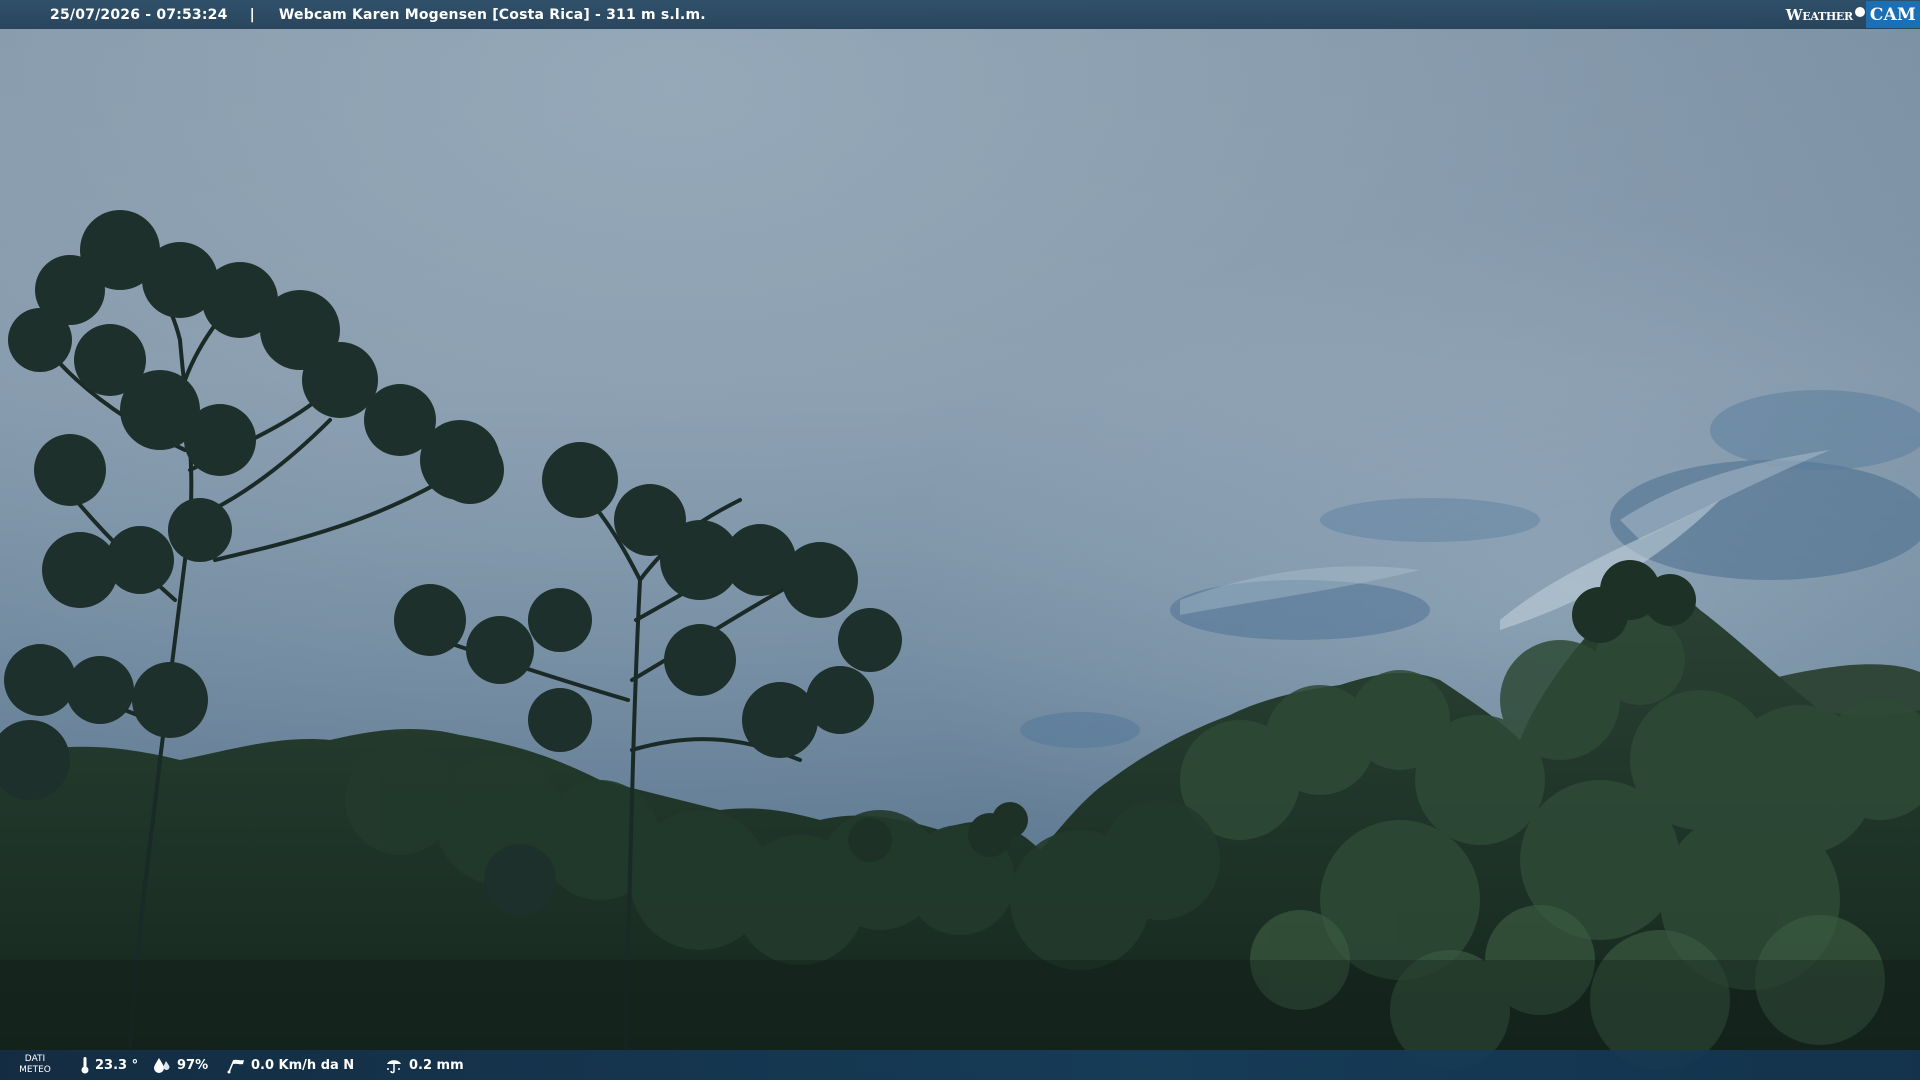  I want to click on logo-cam-text: CAM, so click(1892, 14).